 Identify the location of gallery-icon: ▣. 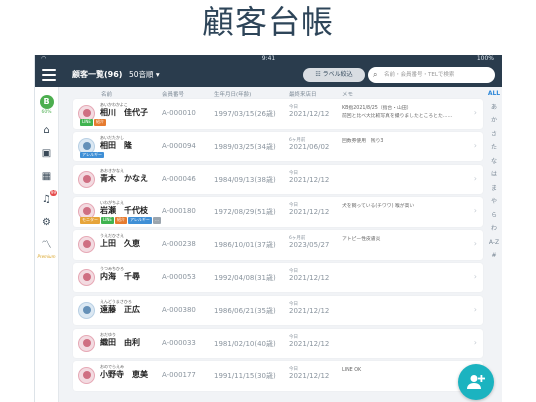
(46, 154).